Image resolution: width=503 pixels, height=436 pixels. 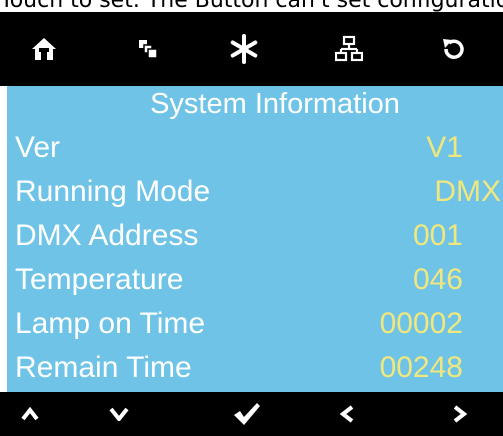 I want to click on refresh-icon, so click(x=453, y=49).